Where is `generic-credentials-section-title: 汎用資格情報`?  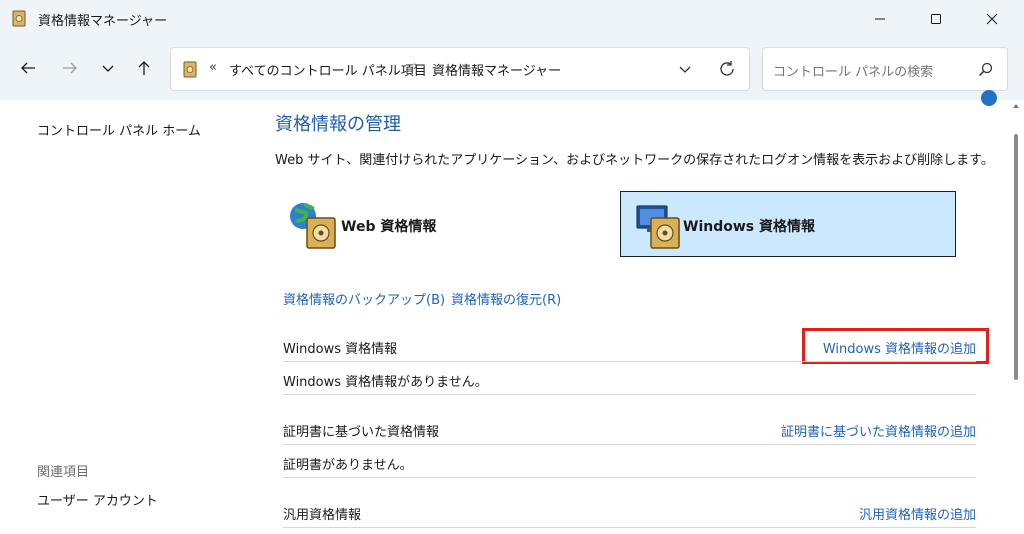 generic-credentials-section-title: 汎用資格情報 is located at coordinates (322, 515).